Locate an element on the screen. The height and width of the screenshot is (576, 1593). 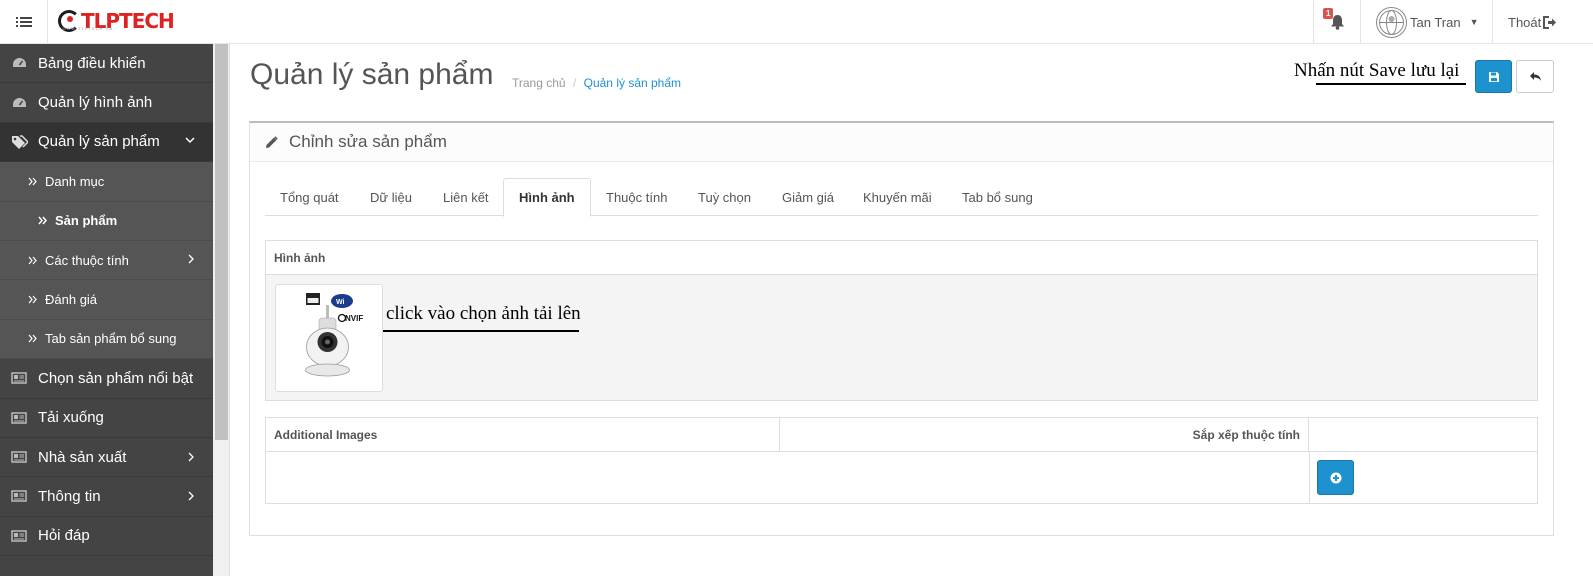
reply-icon is located at coordinates (1535, 76).